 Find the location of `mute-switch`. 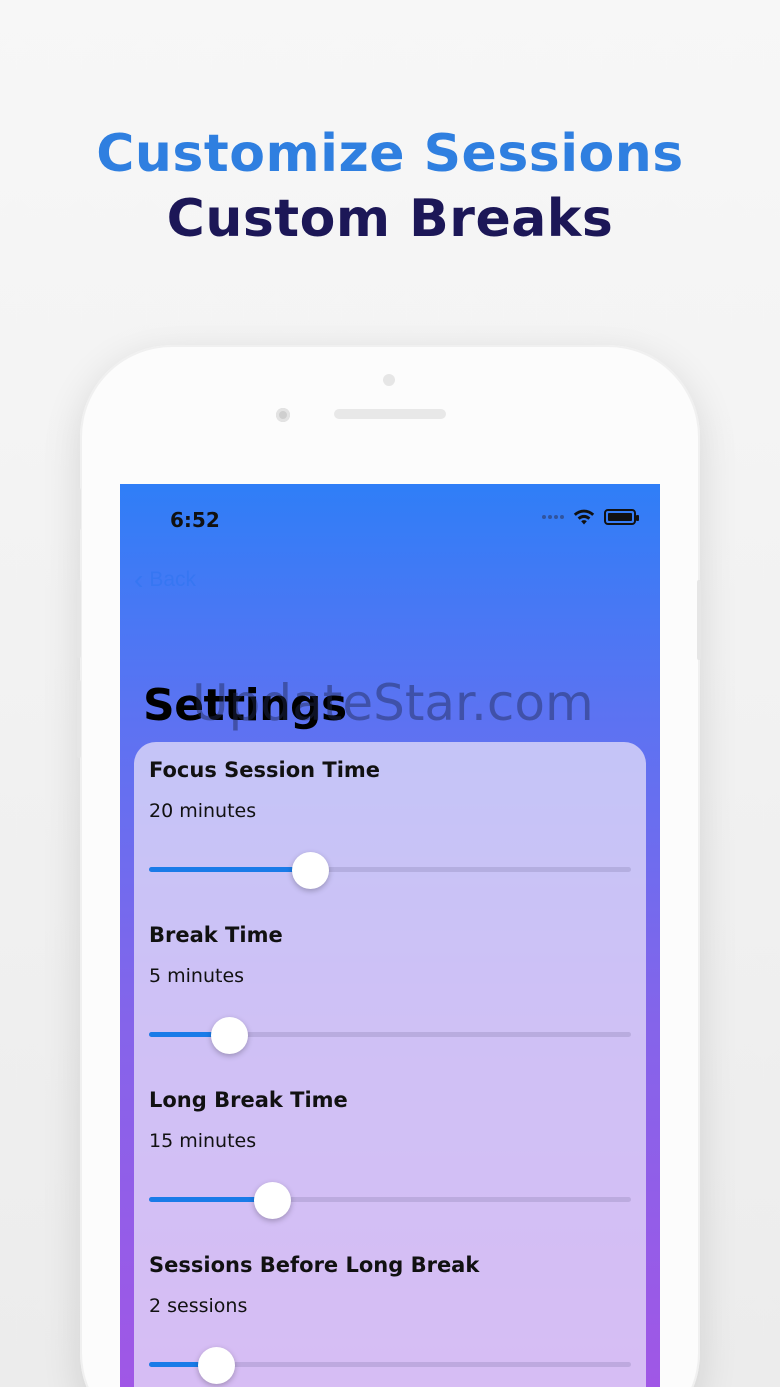

mute-switch is located at coordinates (79, 509).